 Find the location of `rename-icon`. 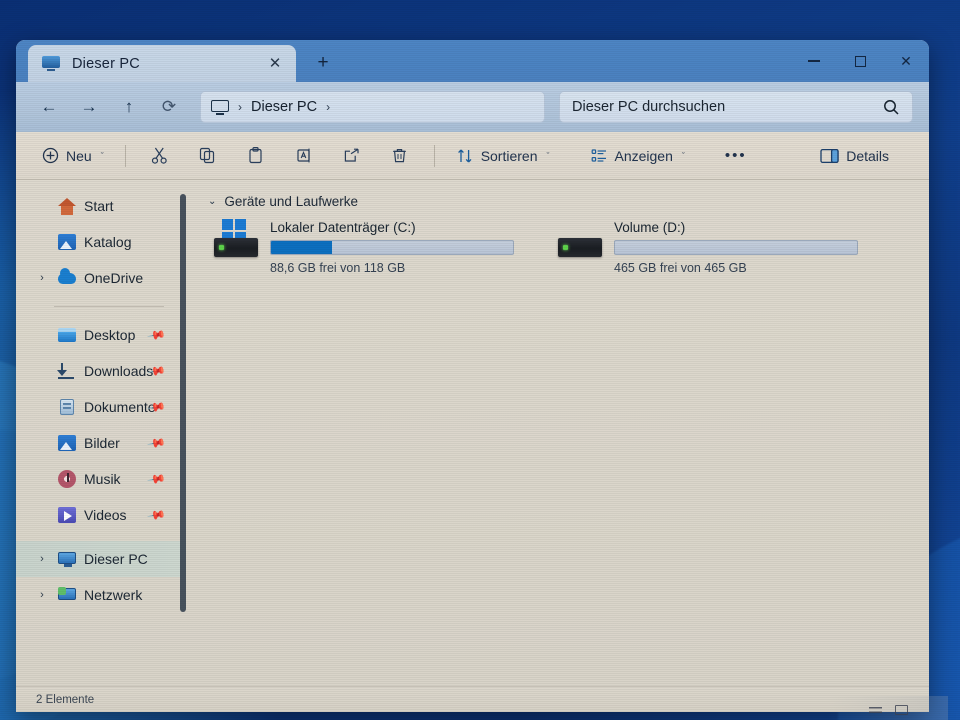

rename-icon is located at coordinates (303, 155).